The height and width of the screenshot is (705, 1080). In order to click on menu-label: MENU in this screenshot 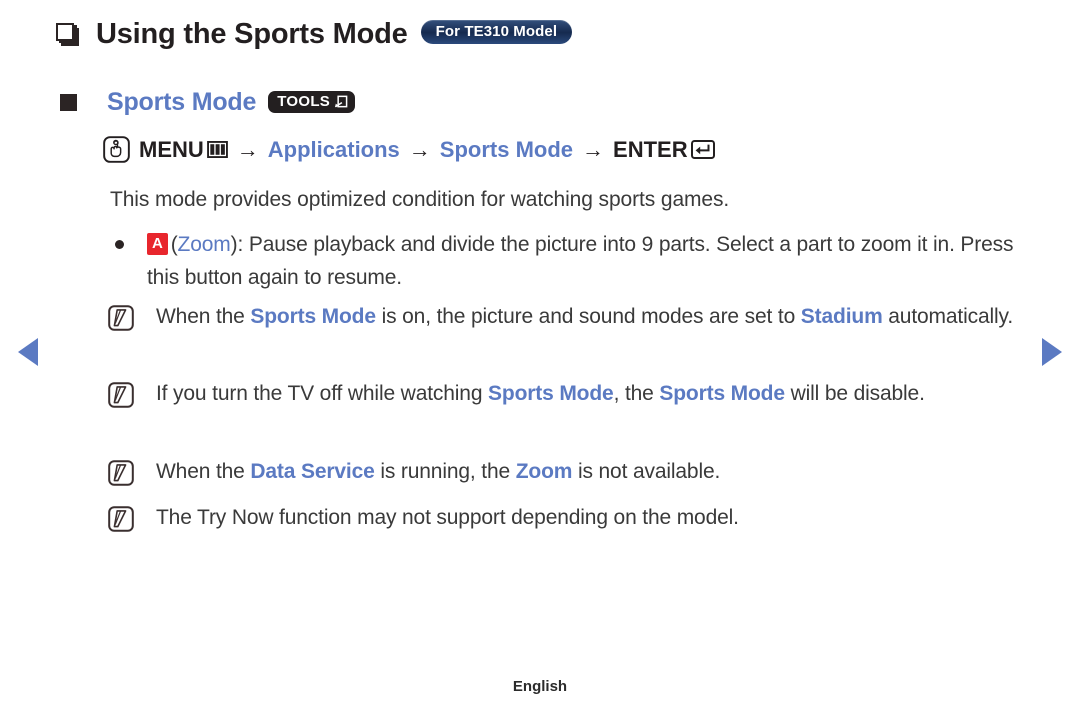, I will do `click(171, 149)`.